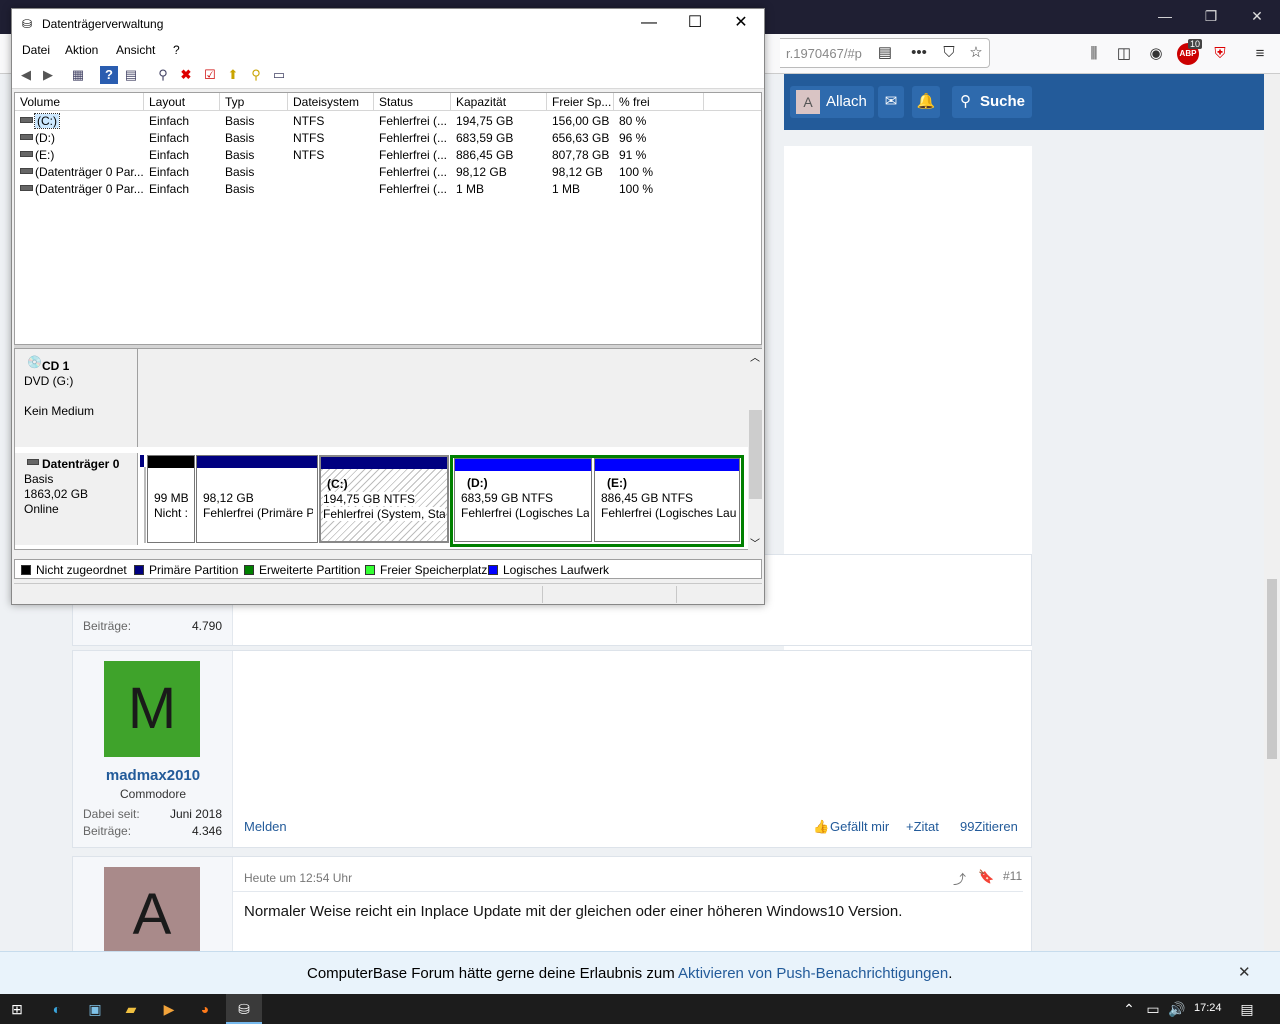  What do you see at coordinates (81, 50) in the screenshot?
I see `menu-aktion: Aktion` at bounding box center [81, 50].